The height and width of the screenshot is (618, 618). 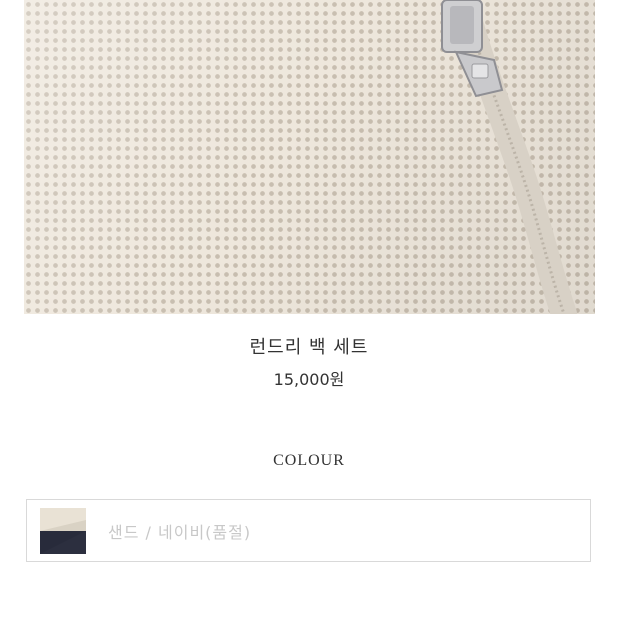 What do you see at coordinates (309, 347) in the screenshot?
I see `product-title: 런드리 백 세트` at bounding box center [309, 347].